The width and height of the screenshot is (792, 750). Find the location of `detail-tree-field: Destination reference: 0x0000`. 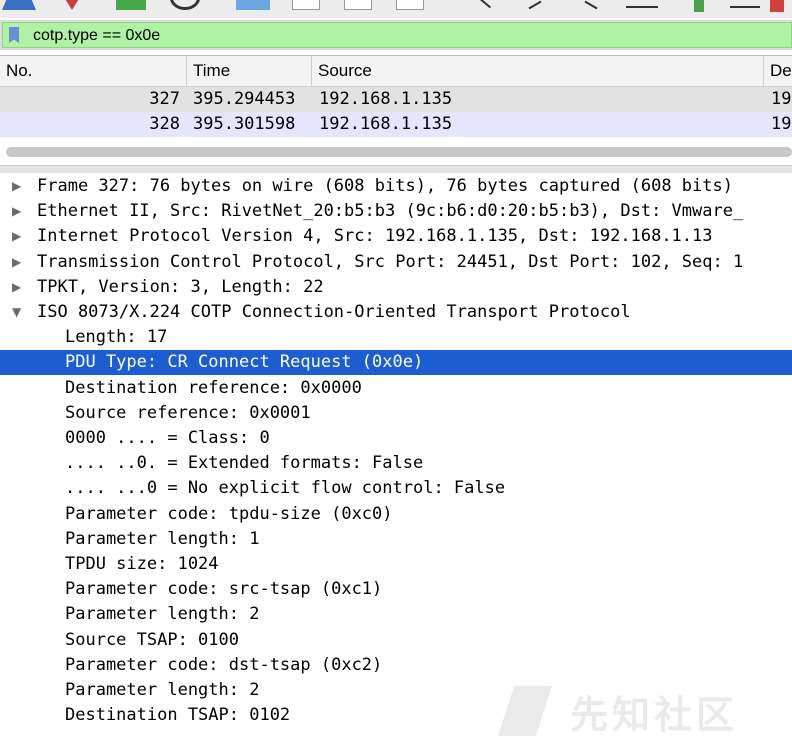

detail-tree-field: Destination reference: 0x0000 is located at coordinates (396, 388).